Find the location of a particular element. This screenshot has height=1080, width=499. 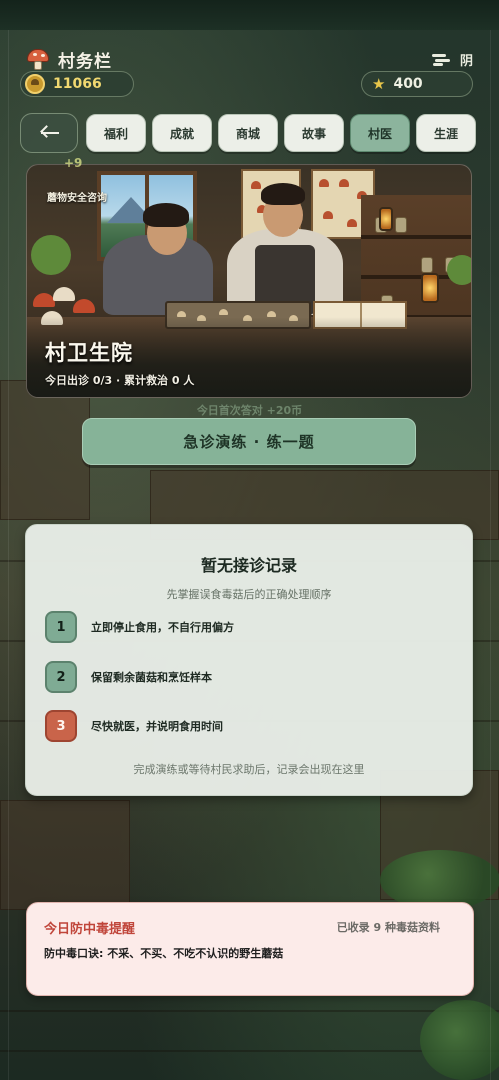

weather-indicator: 阴 is located at coordinates (452, 59).